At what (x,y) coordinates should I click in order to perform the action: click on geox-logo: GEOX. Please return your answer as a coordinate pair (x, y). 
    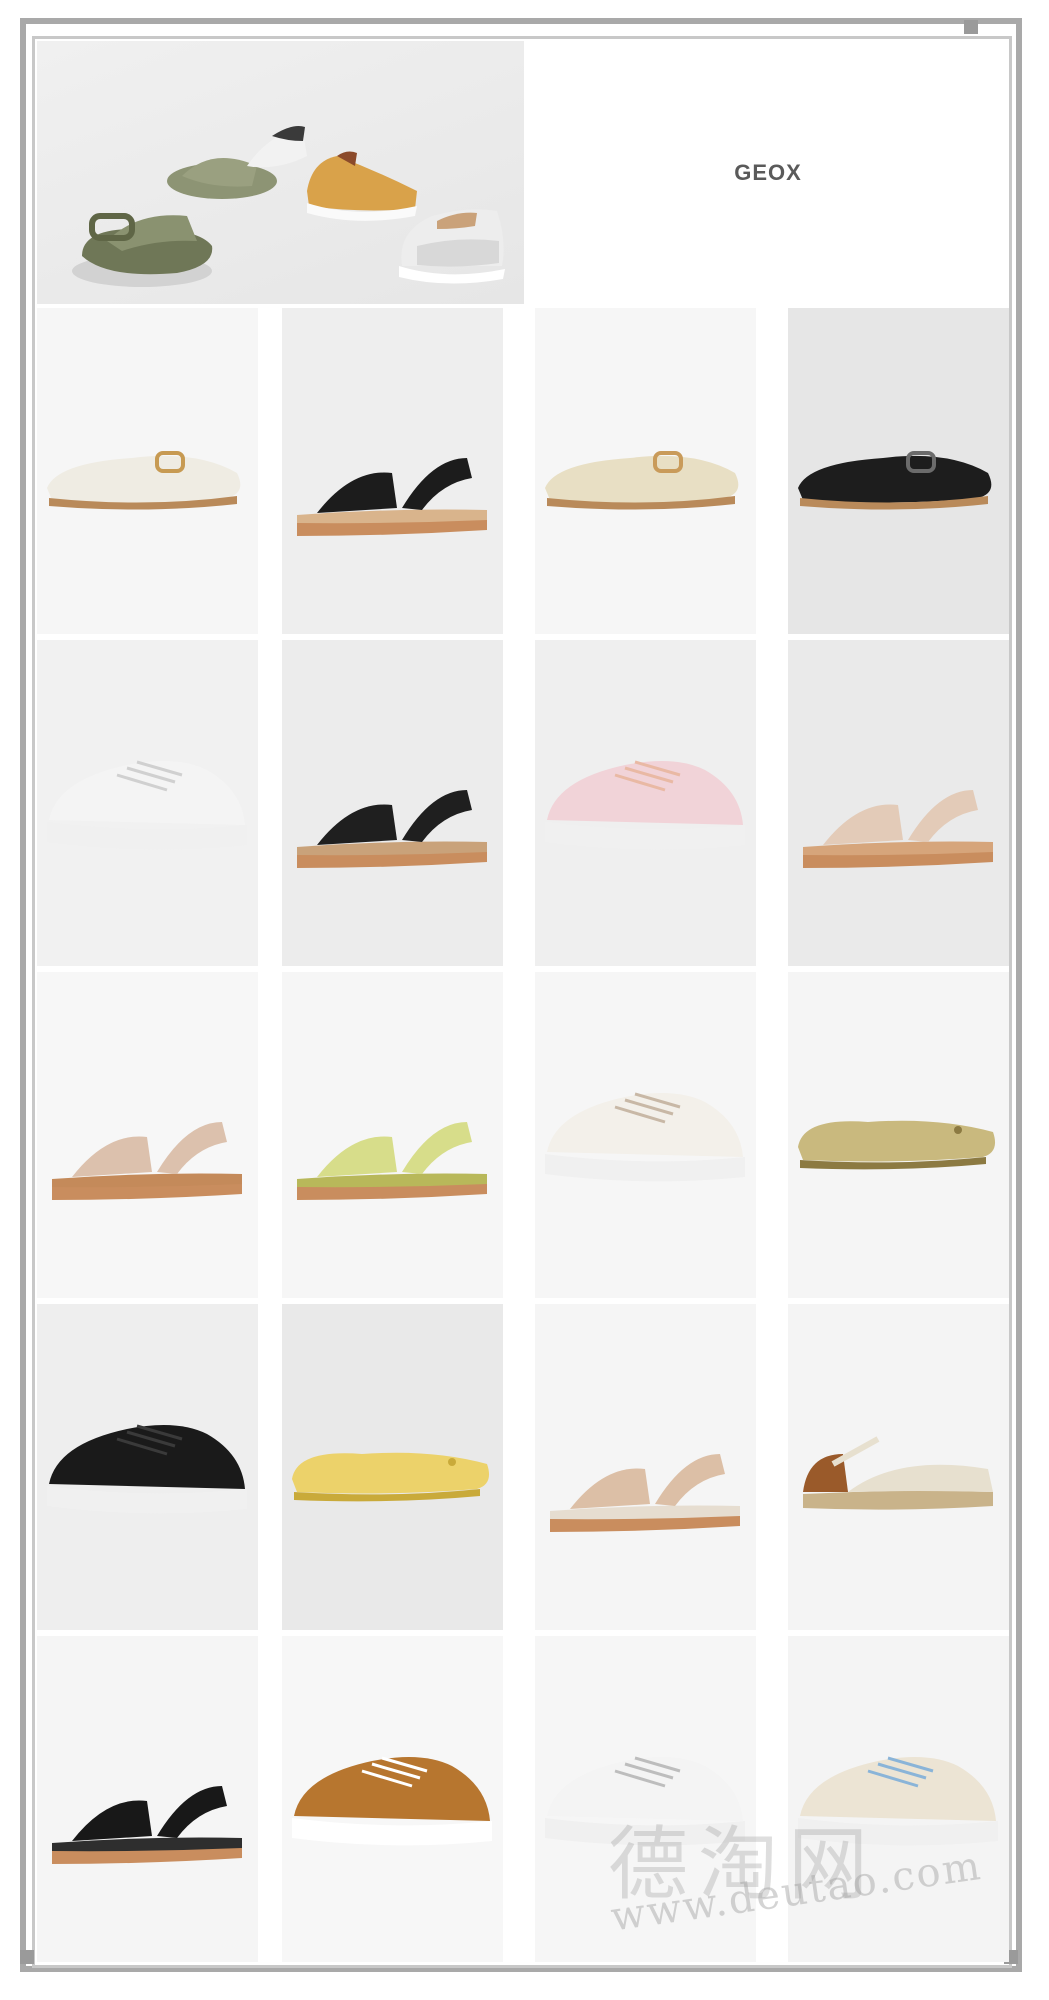
    Looking at the image, I should click on (768, 173).